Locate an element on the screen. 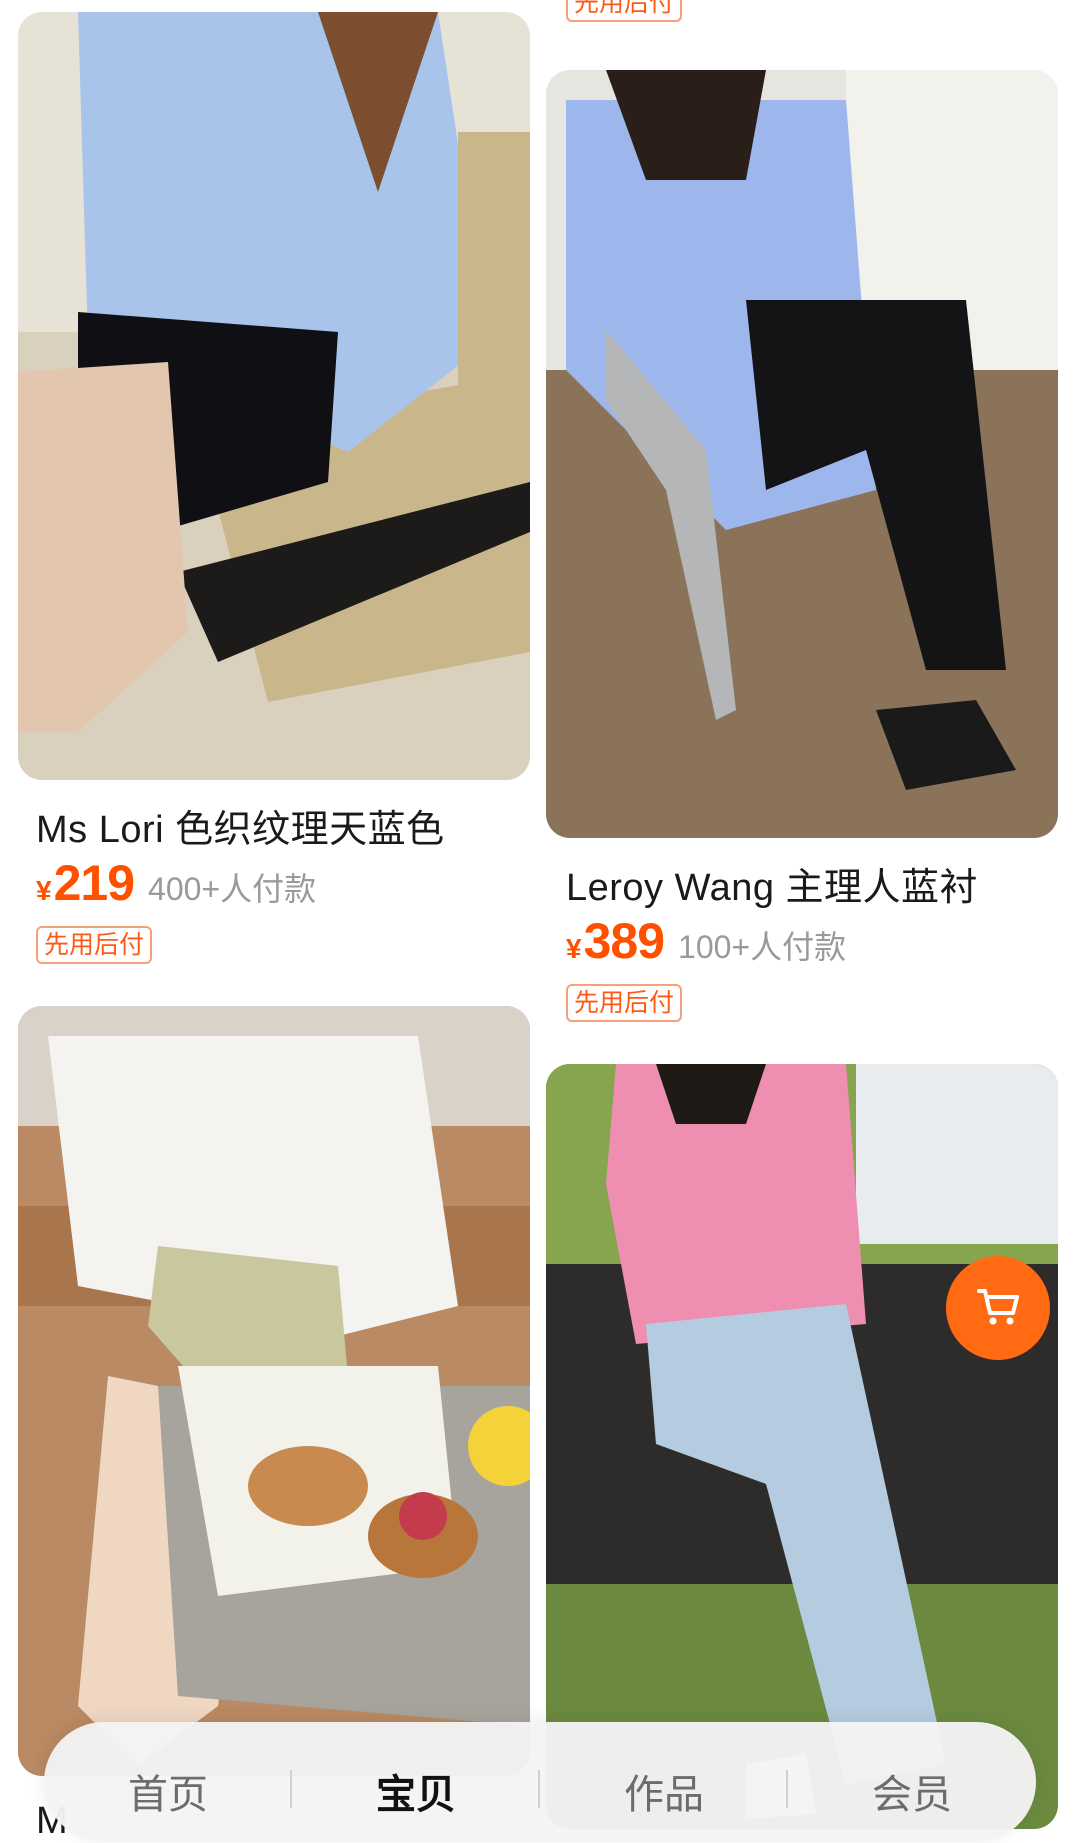 The height and width of the screenshot is (1843, 1080). pay-later-tag-top-partial: 先用后付 is located at coordinates (624, 11).